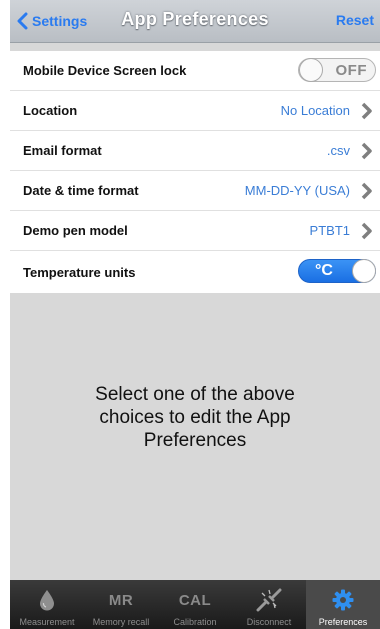 The height and width of the screenshot is (629, 380). What do you see at coordinates (324, 270) in the screenshot?
I see `toggle-text: °C` at bounding box center [324, 270].